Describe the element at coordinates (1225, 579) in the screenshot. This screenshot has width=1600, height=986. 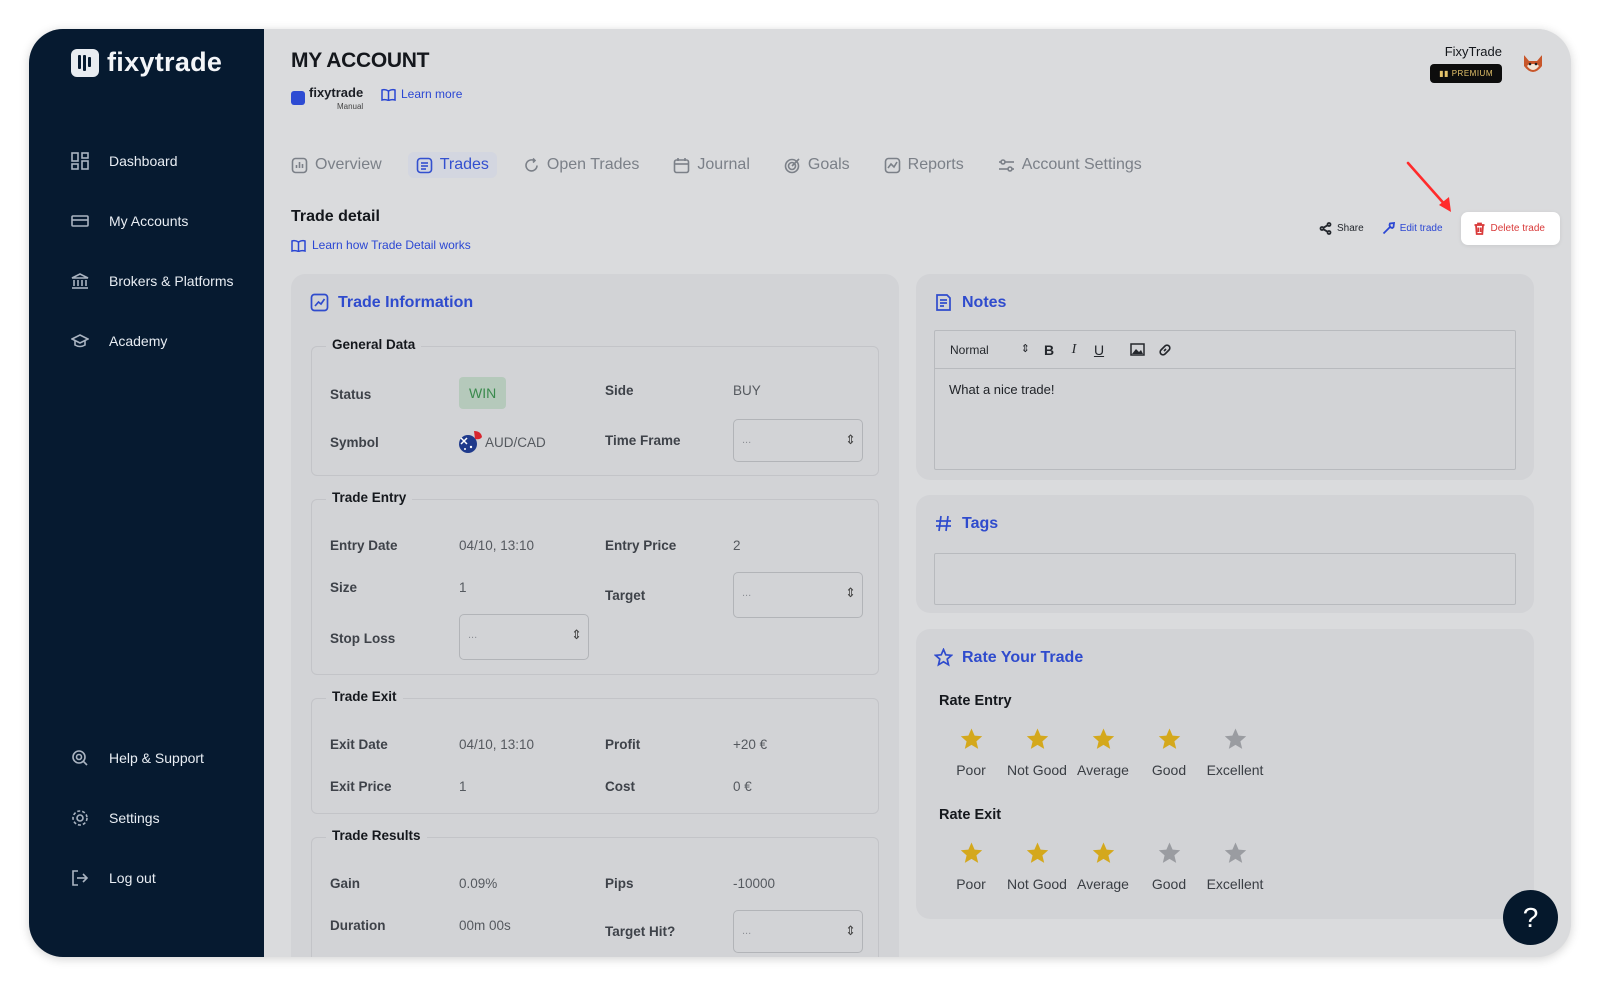
I see `tags-input` at that location.